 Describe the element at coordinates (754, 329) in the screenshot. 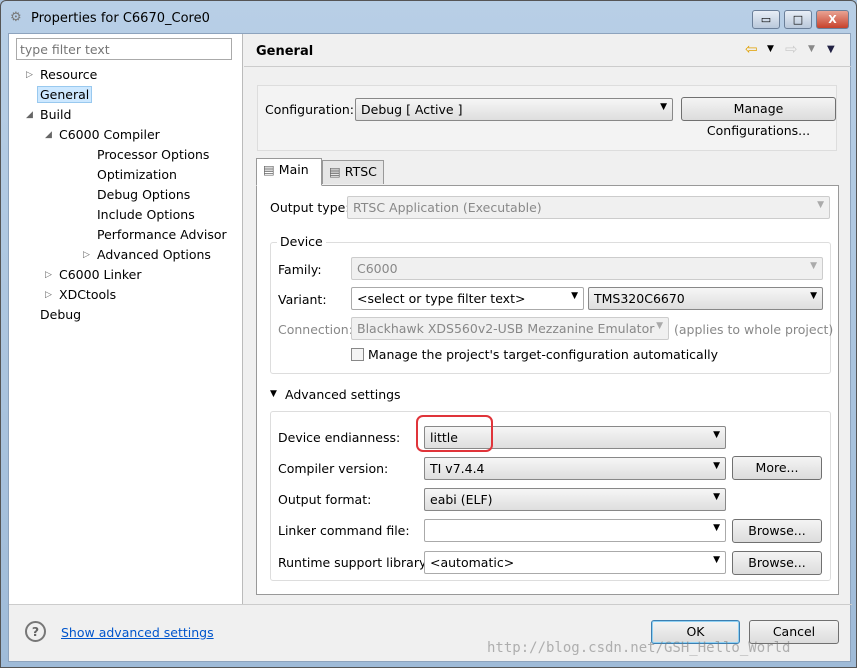

I see `connection-note: (applies to whole project)` at that location.